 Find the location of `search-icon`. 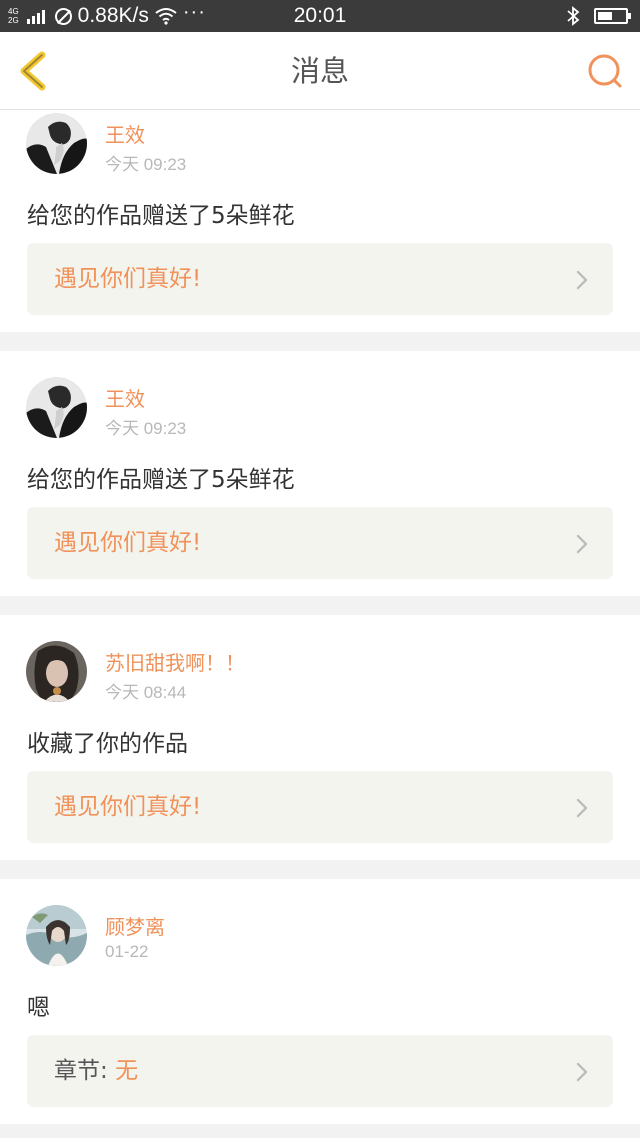

search-icon is located at coordinates (605, 71).